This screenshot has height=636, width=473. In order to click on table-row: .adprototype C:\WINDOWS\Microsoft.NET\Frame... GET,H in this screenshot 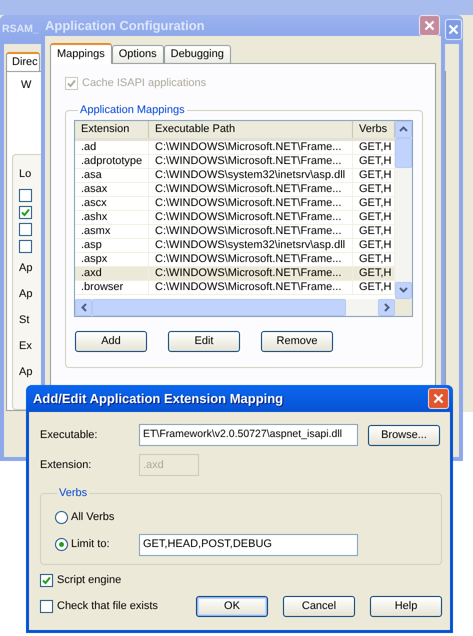, I will do `click(235, 161)`.